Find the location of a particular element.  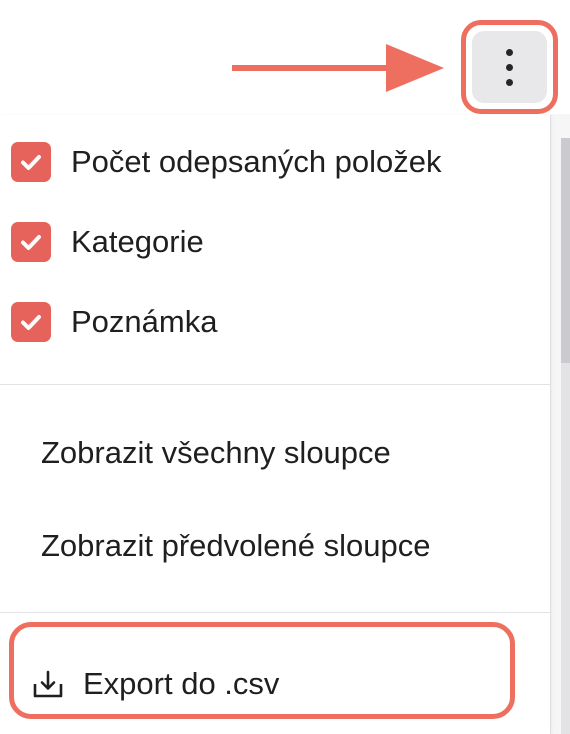

menu-option-pocet-odepsanych-polozek: Počet odepsaných položek is located at coordinates (275, 162).